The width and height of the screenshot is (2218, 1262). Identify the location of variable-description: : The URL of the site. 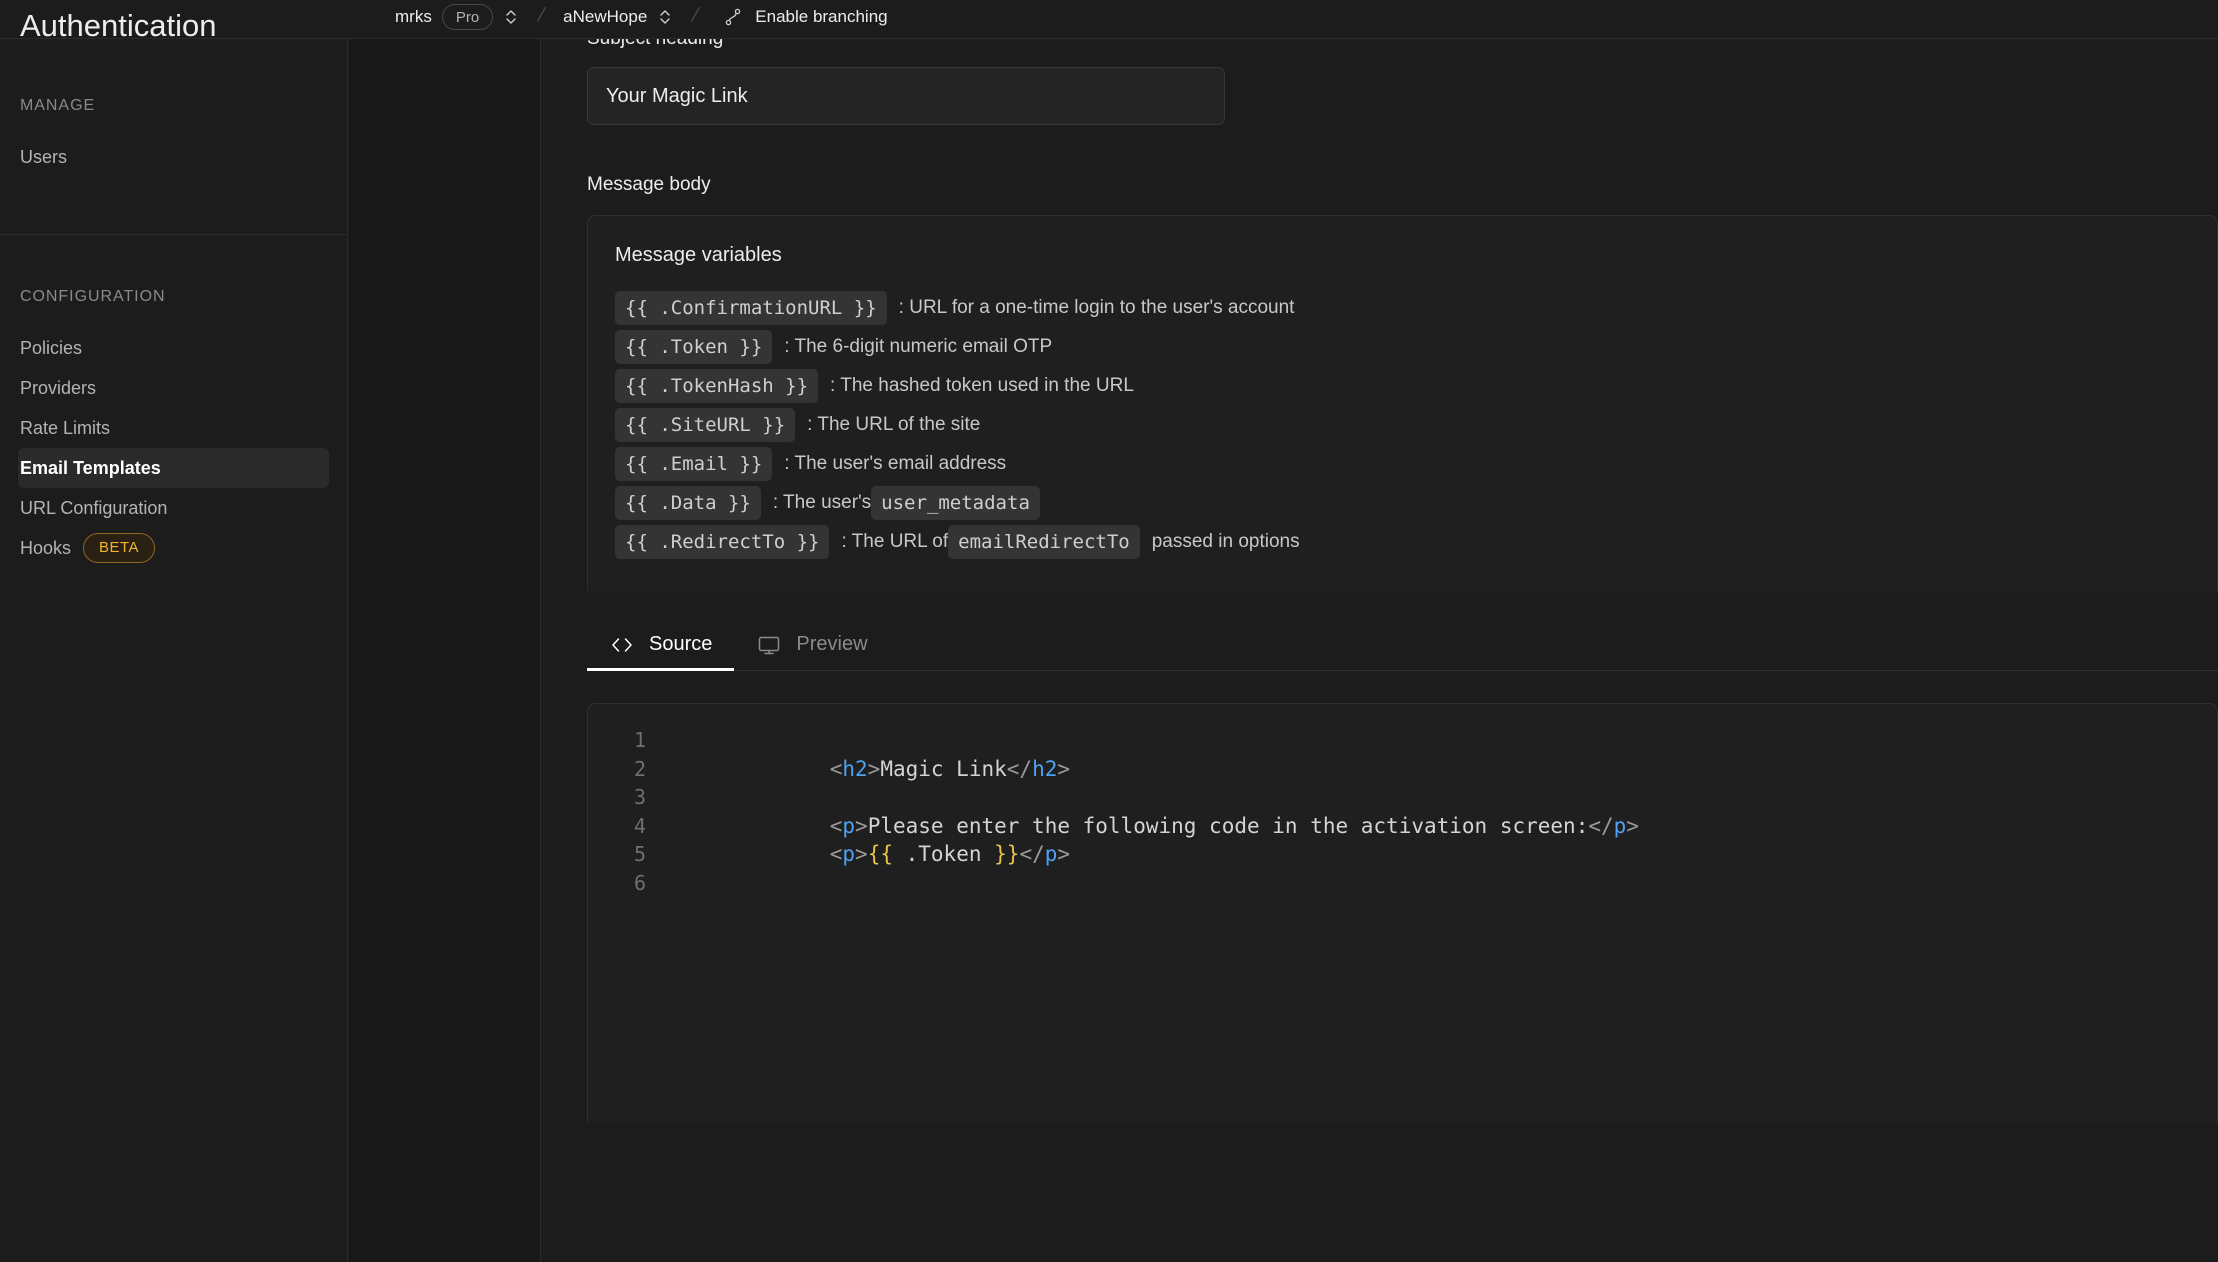
(894, 424).